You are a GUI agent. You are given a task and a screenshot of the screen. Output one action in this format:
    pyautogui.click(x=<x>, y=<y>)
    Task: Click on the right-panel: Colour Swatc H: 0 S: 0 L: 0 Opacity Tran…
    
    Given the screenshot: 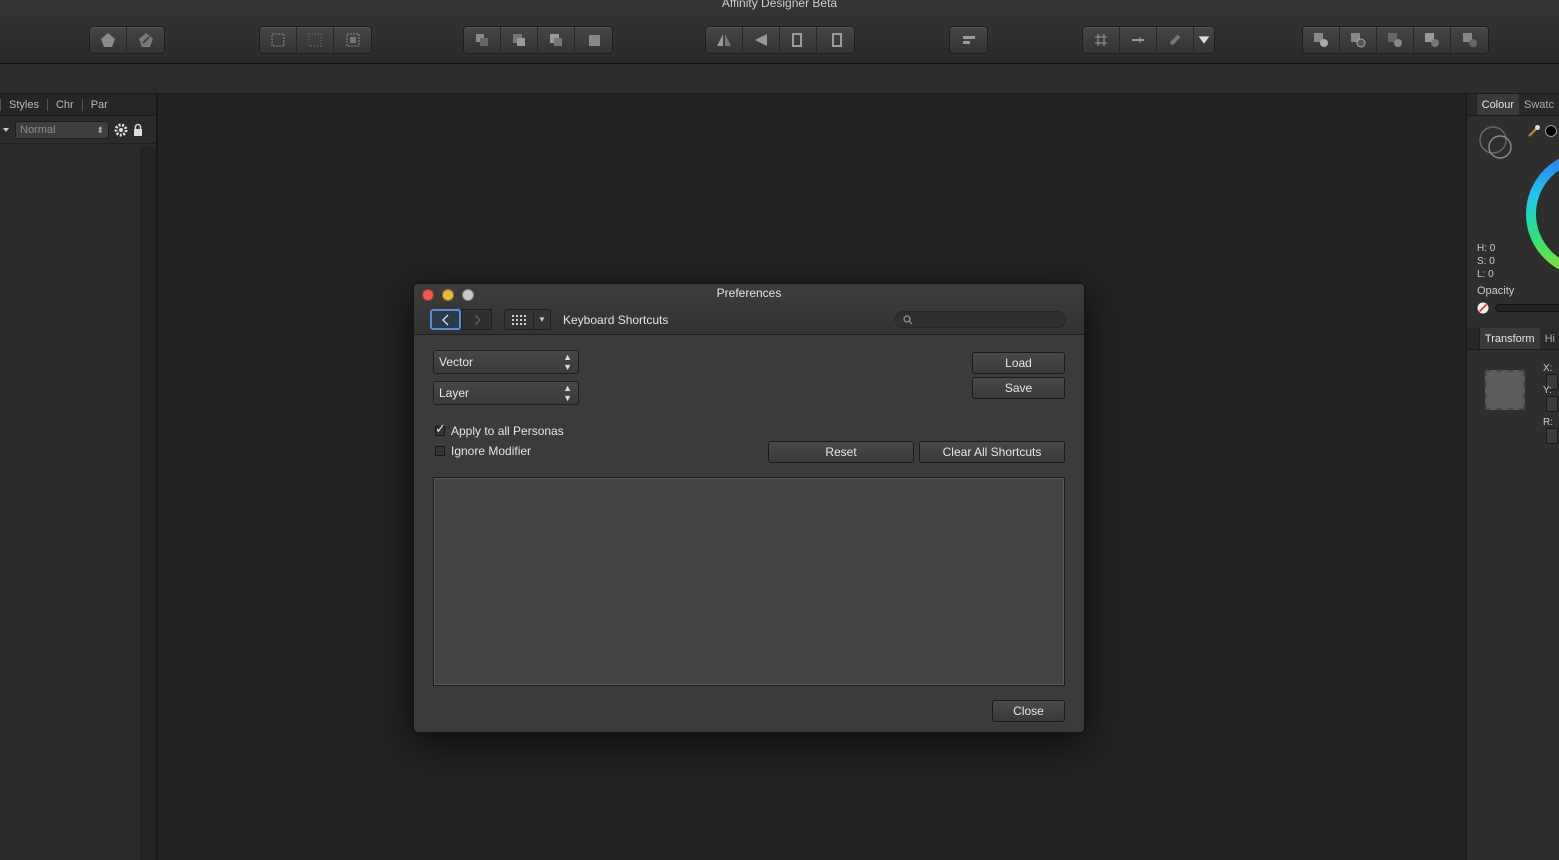 What is the action you would take?
    pyautogui.click(x=1512, y=477)
    